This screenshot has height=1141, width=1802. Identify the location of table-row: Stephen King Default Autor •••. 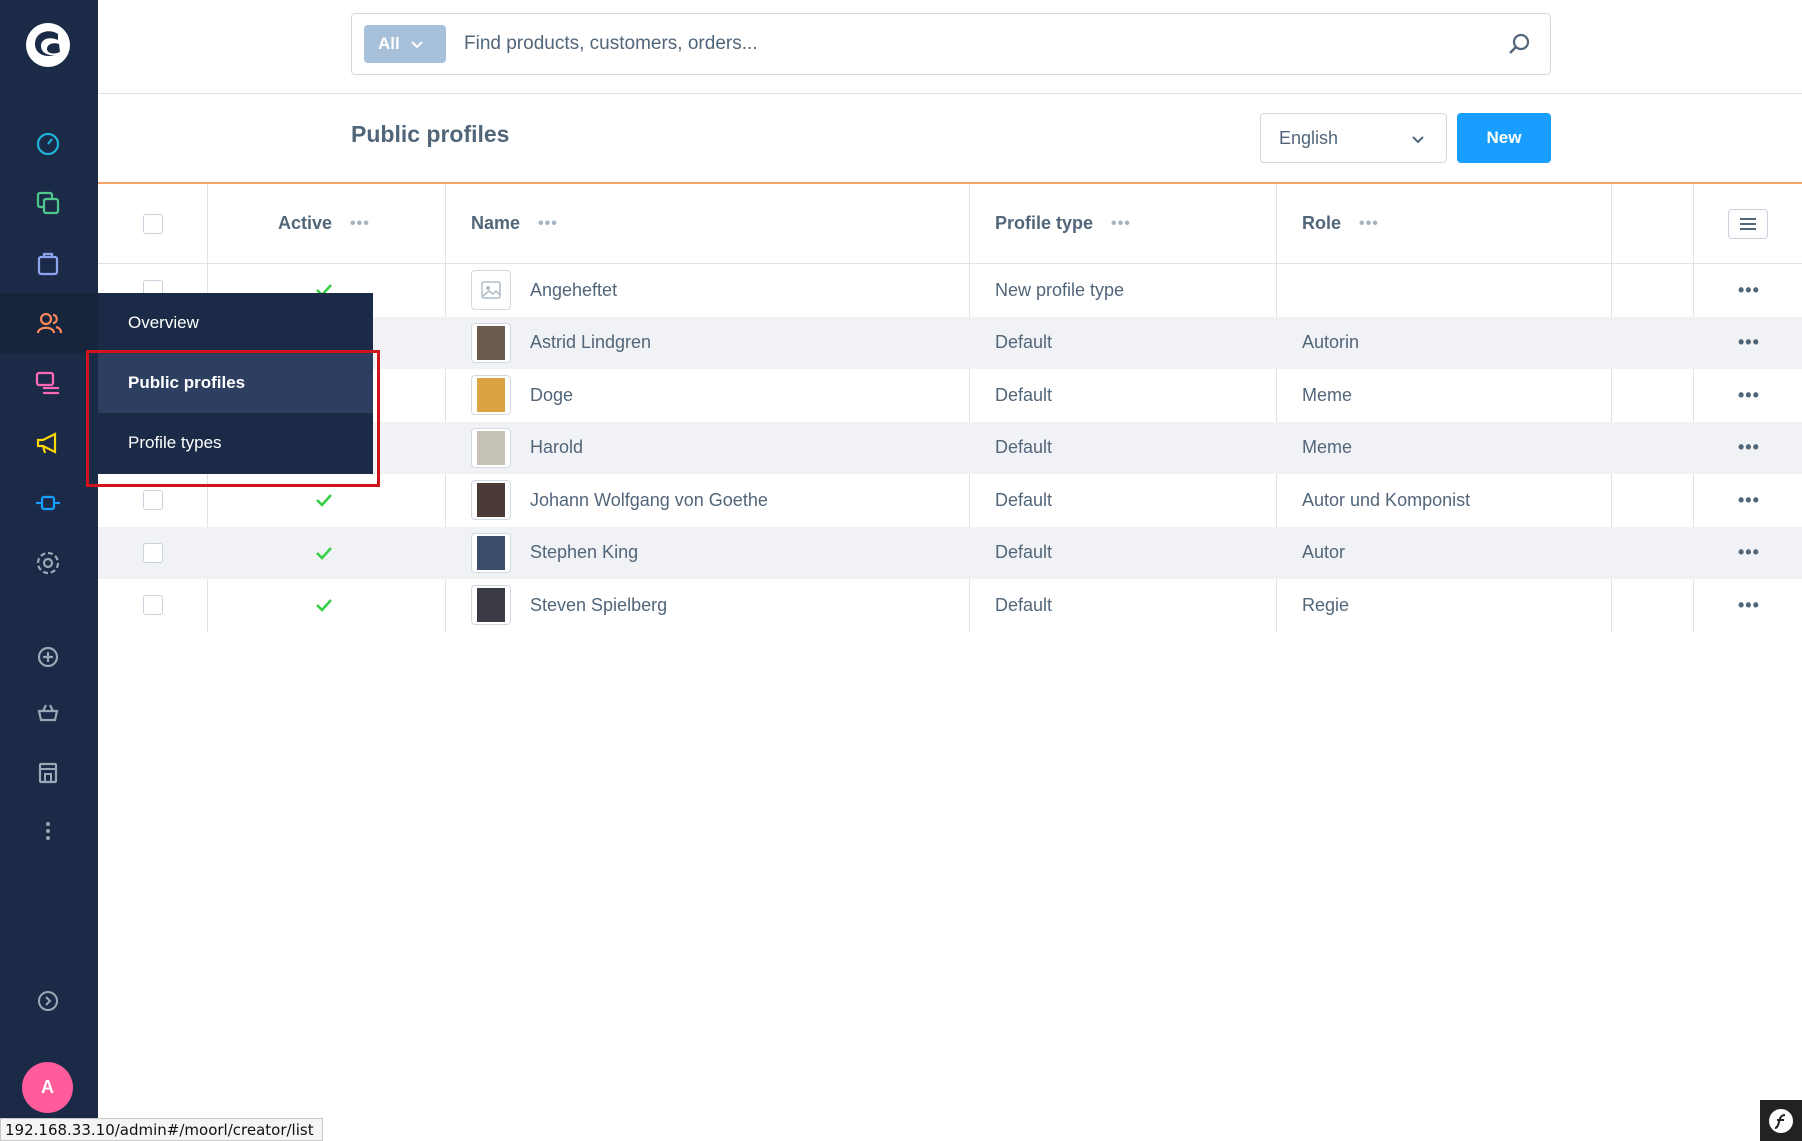
(950, 553).